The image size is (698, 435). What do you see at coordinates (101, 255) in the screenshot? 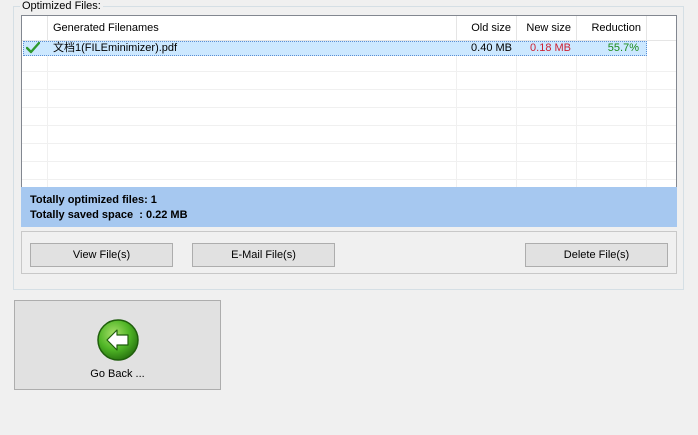
I see `view-files-button: View File(s)` at bounding box center [101, 255].